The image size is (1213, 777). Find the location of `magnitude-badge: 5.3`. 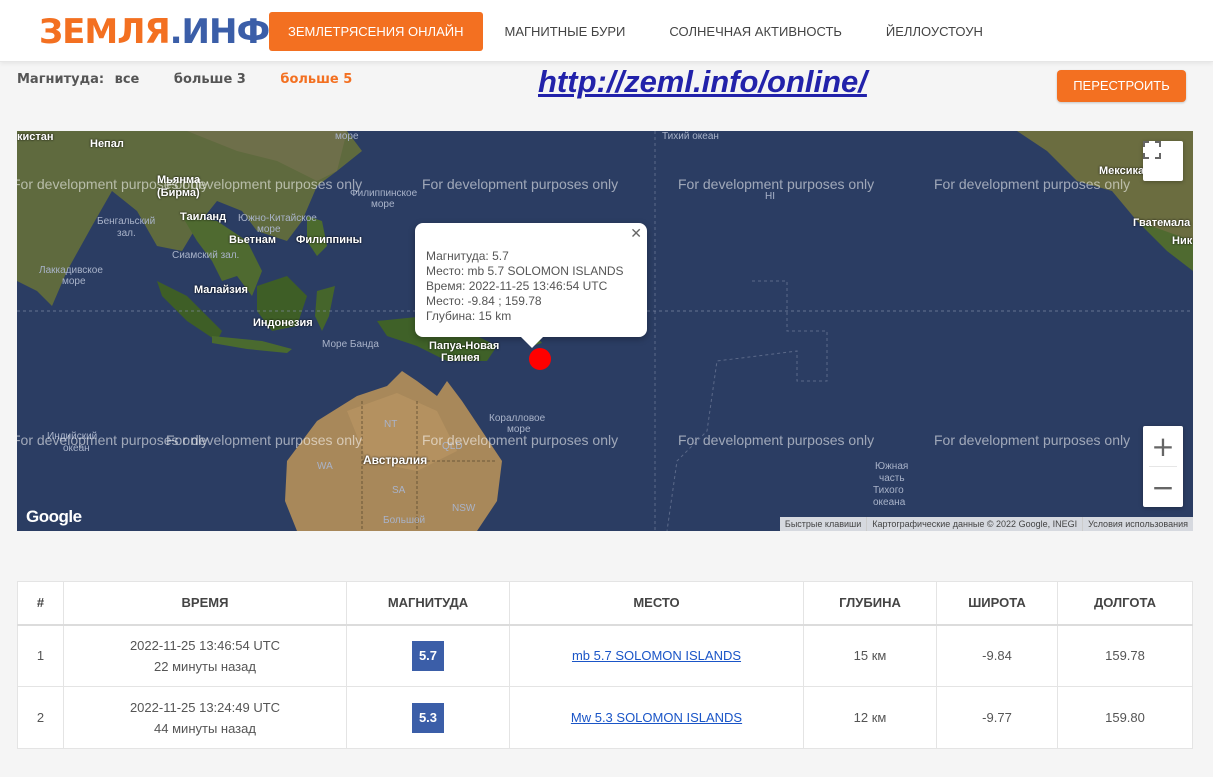

magnitude-badge: 5.3 is located at coordinates (428, 717).